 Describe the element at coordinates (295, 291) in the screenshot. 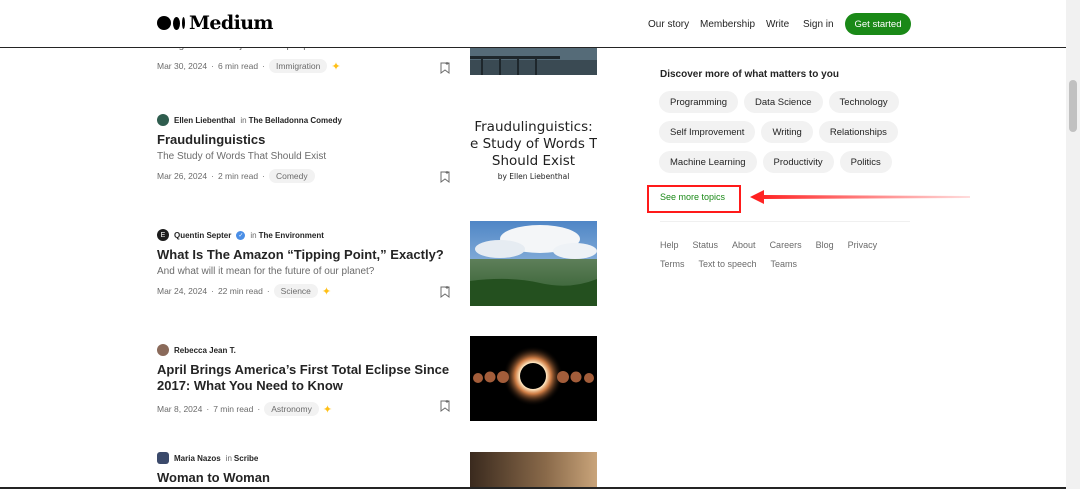

I see `article-tag: Science` at that location.